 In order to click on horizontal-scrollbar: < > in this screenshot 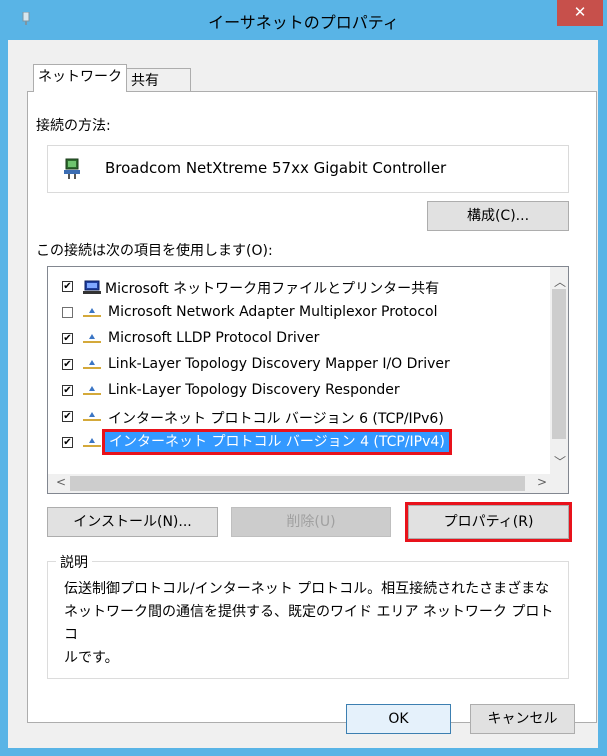, I will do `click(300, 483)`.